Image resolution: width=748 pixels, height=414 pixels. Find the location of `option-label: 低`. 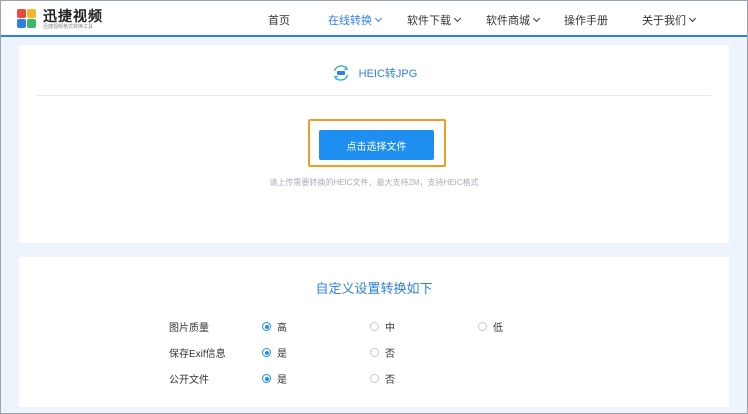

option-label: 低 is located at coordinates (498, 328).